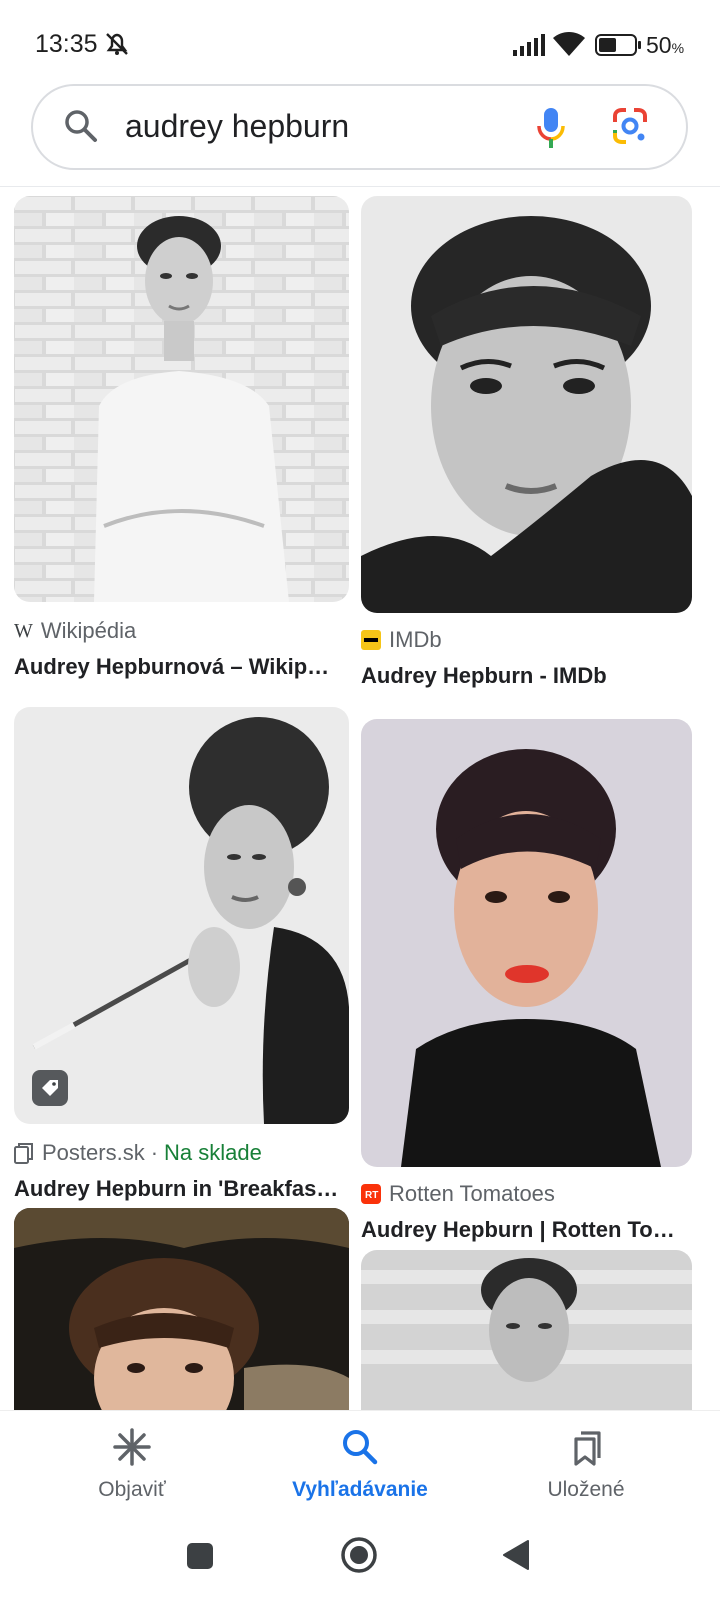  I want to click on result-source: RT Rotten Tomatoes, so click(526, 1194).